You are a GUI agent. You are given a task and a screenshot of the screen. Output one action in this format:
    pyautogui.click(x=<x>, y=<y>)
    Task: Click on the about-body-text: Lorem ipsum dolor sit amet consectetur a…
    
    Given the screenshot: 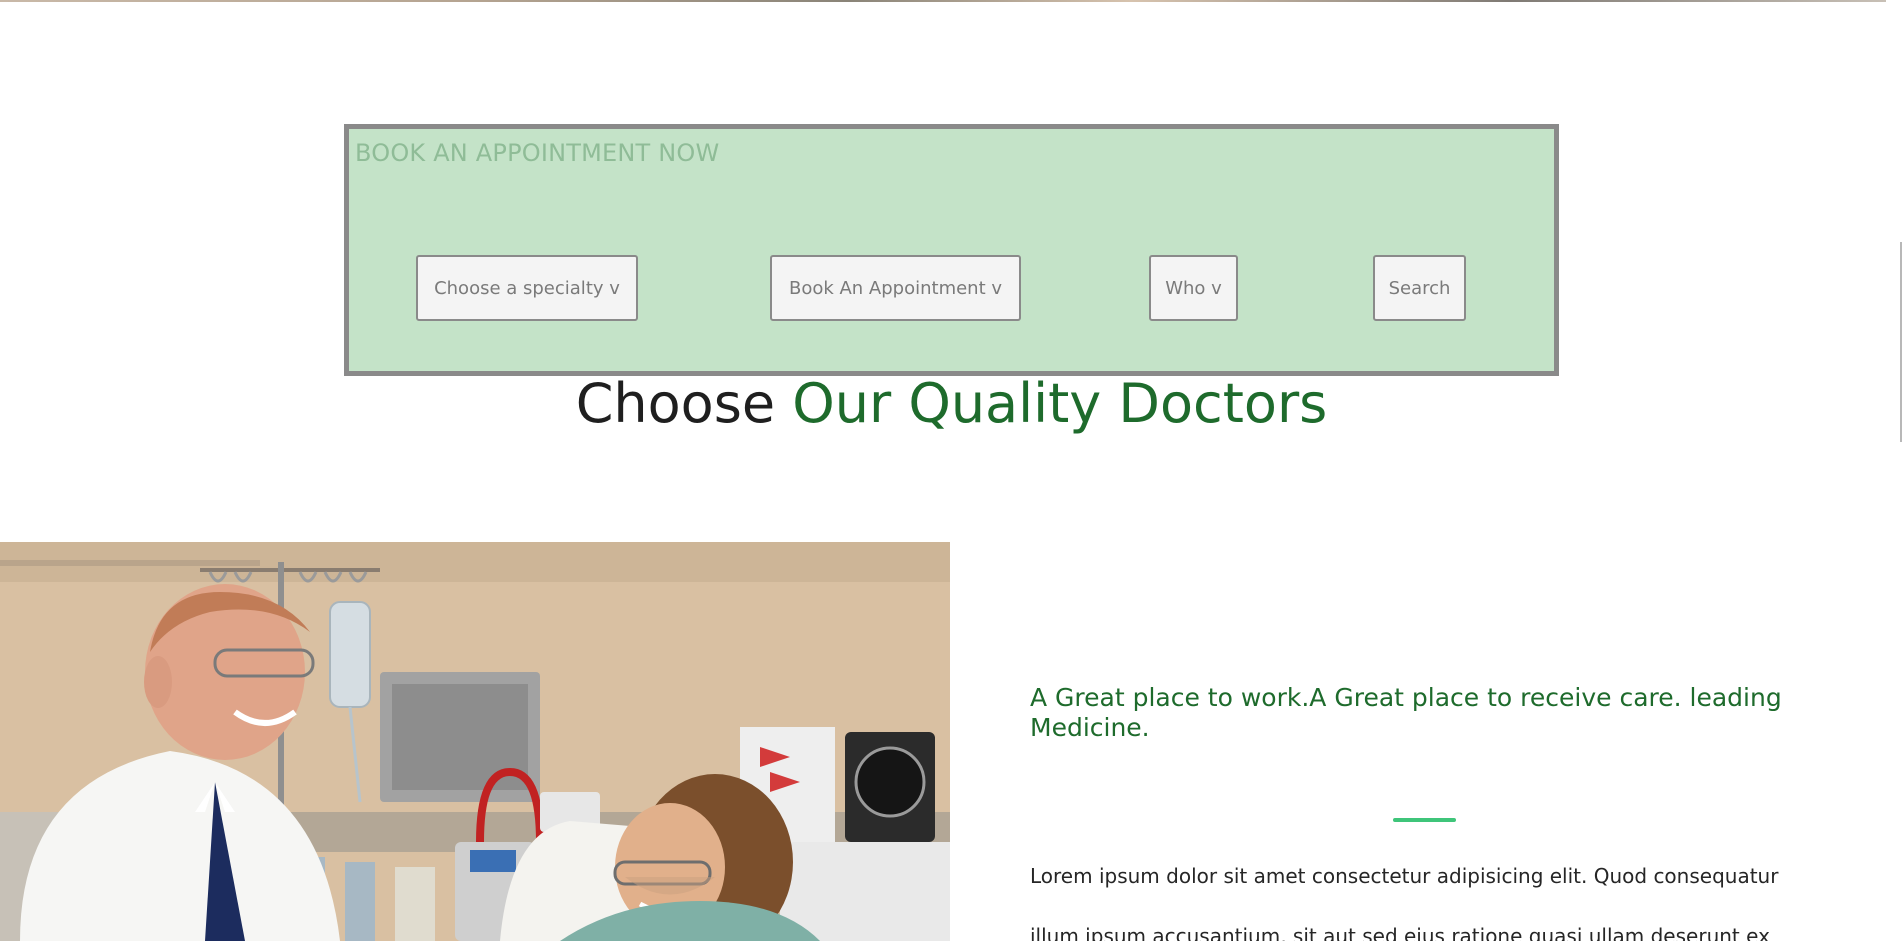 What is the action you would take?
    pyautogui.click(x=1404, y=902)
    